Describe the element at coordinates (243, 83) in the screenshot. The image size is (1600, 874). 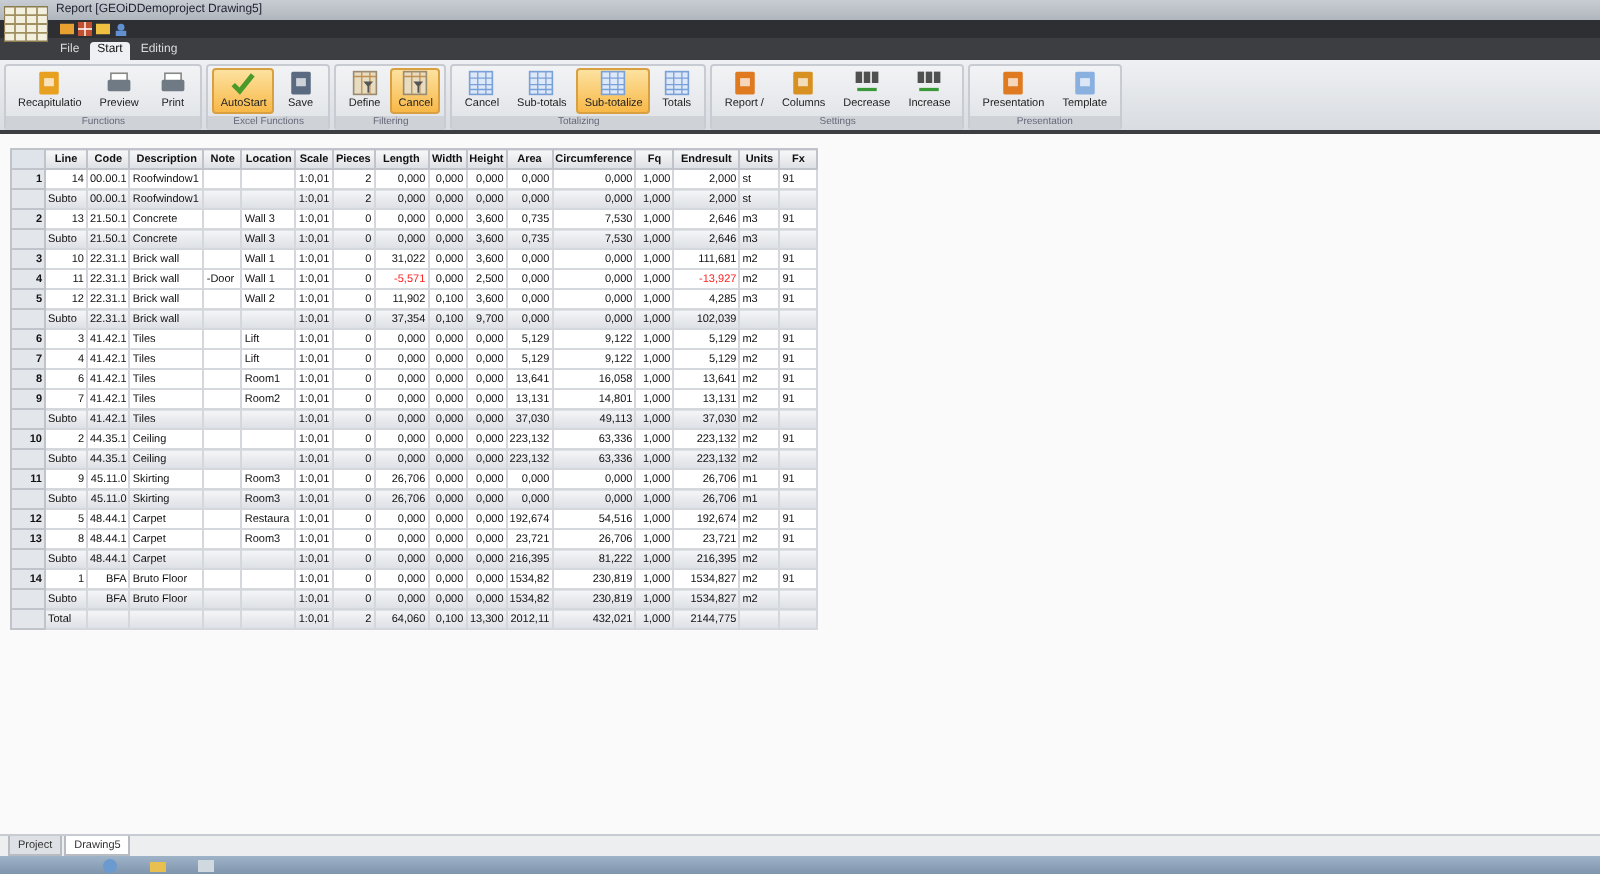
I see `check-icon` at that location.